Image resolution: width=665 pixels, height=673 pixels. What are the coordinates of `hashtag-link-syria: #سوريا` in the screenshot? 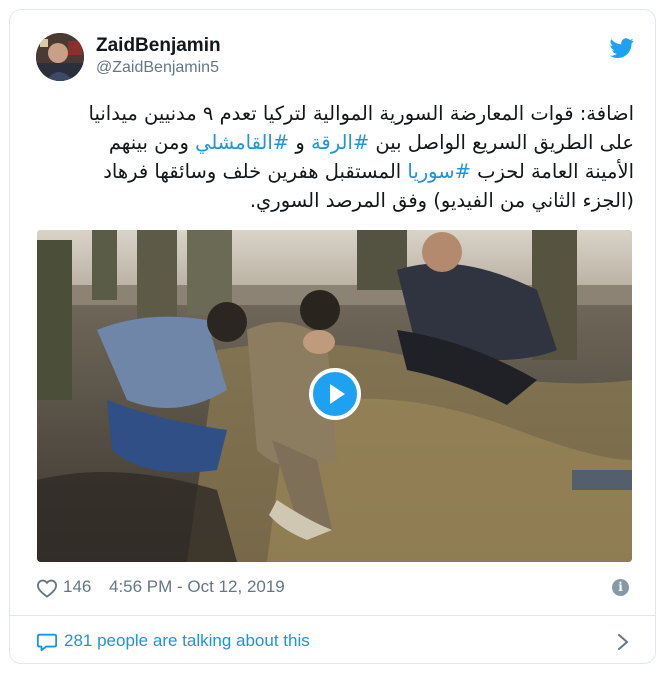 It's located at (439, 171).